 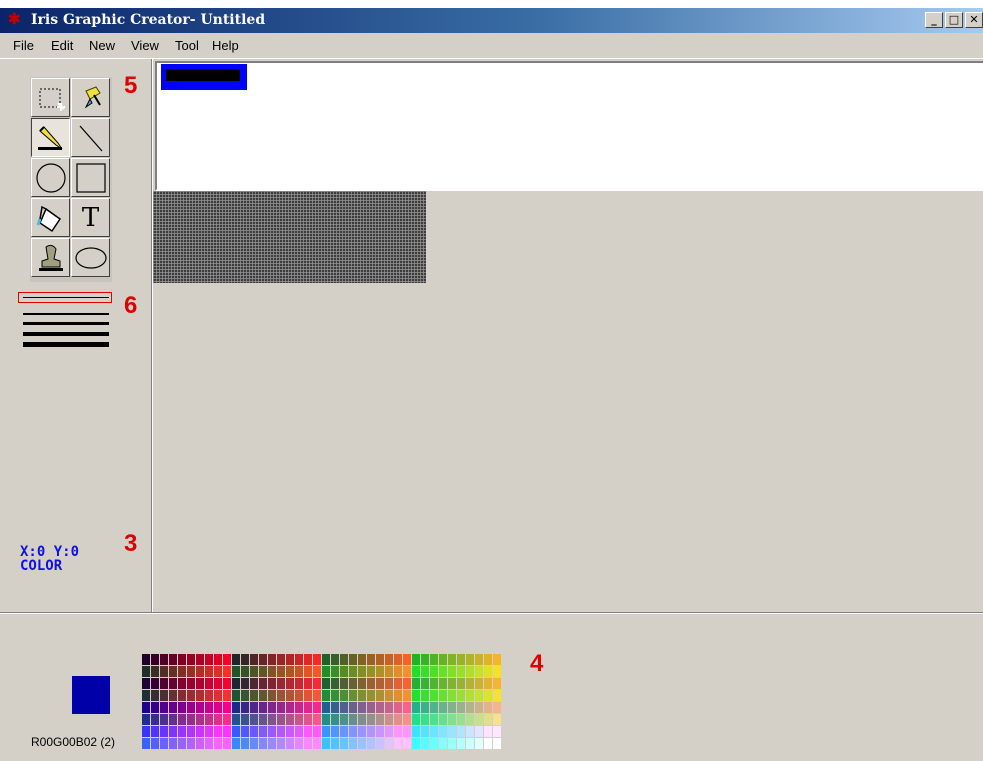 I want to click on menu-new: New, so click(x=102, y=45).